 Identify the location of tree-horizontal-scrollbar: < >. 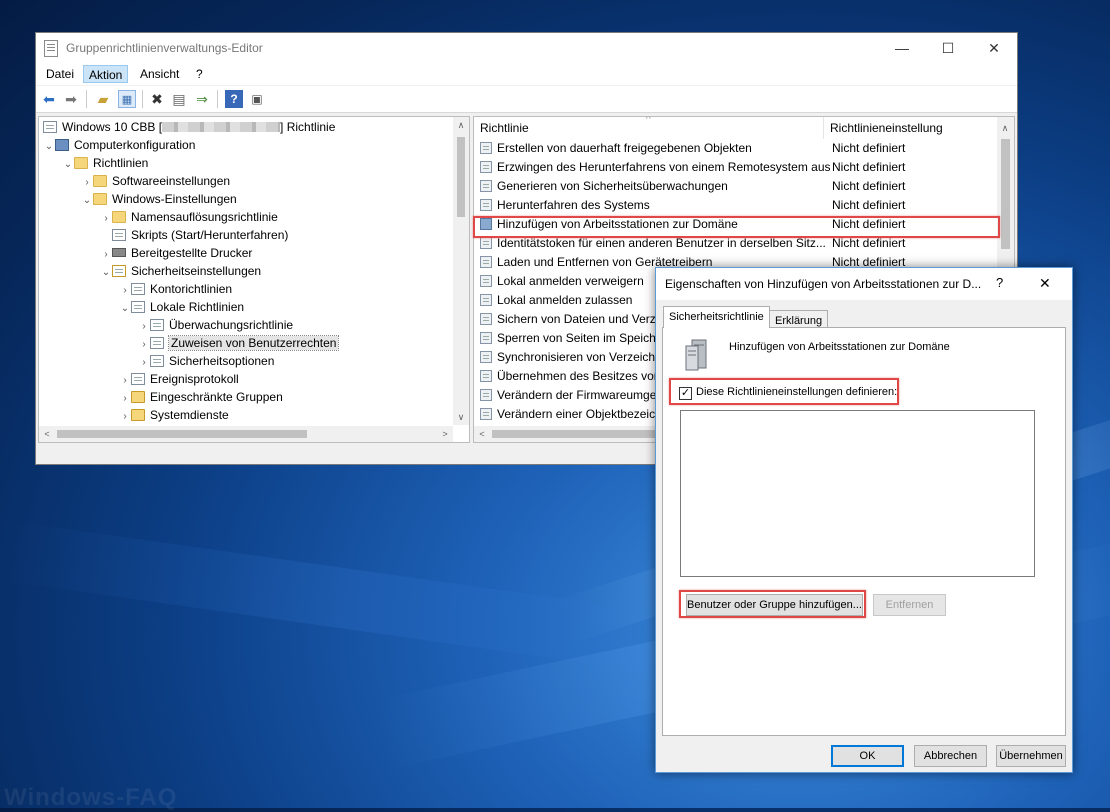
(246, 434).